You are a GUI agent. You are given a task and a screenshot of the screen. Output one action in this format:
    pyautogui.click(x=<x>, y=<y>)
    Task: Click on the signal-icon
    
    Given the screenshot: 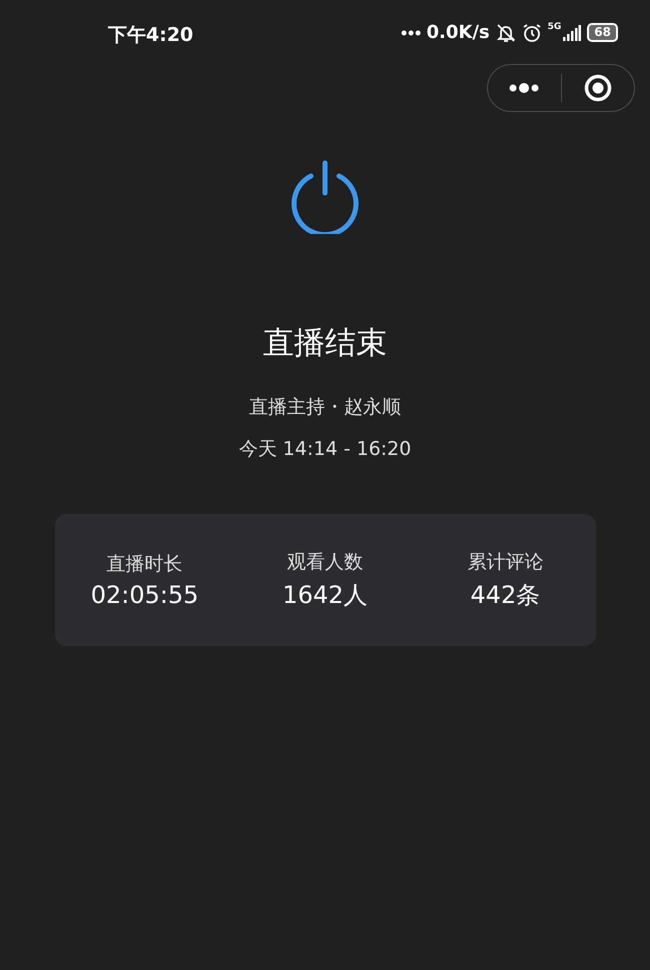 What is the action you would take?
    pyautogui.click(x=572, y=32)
    